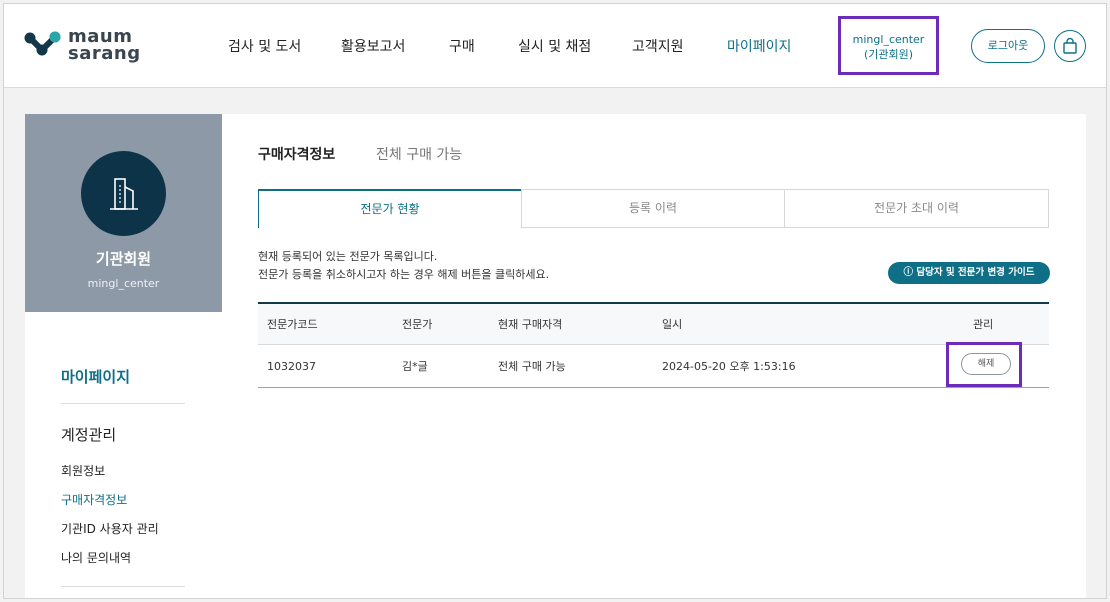  Describe the element at coordinates (969, 273) in the screenshot. I see `change-guide-button: ⓘ 담당자 및 전문가 변경 가이드` at that location.